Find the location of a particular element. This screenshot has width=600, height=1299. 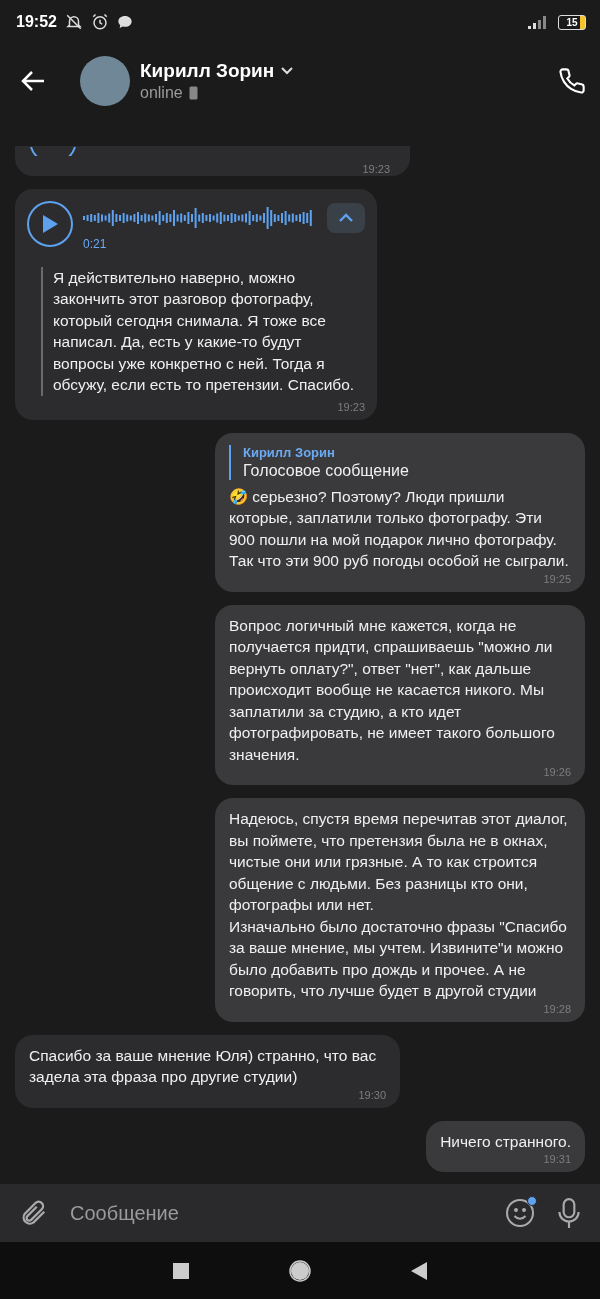

play-icon is located at coordinates (50, 223).